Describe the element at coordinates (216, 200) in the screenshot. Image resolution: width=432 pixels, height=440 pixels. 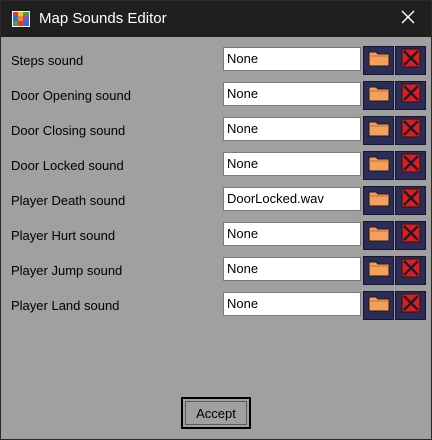
I see `row-player-death-sound: Player Death sound DoorLocked.wav` at that location.